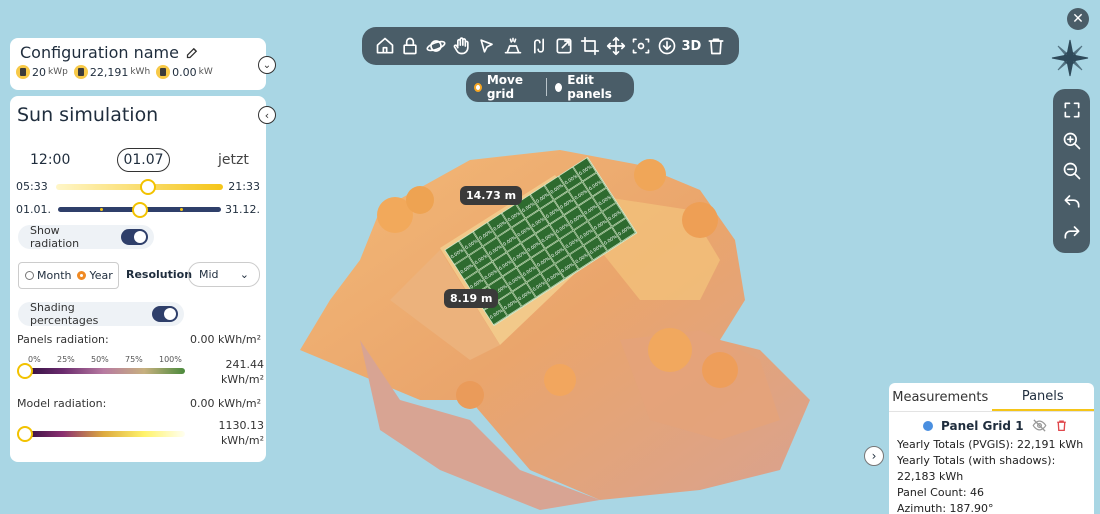 The height and width of the screenshot is (514, 1100). What do you see at coordinates (590, 46) in the screenshot?
I see `crop-icon` at bounding box center [590, 46].